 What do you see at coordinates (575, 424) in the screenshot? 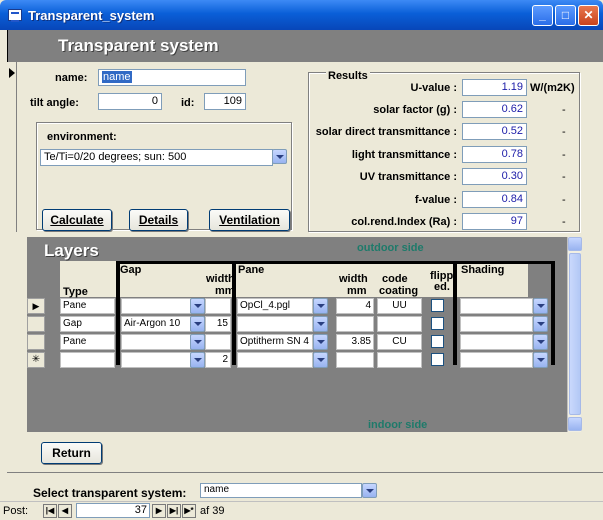
I see `scroll-down-icon` at bounding box center [575, 424].